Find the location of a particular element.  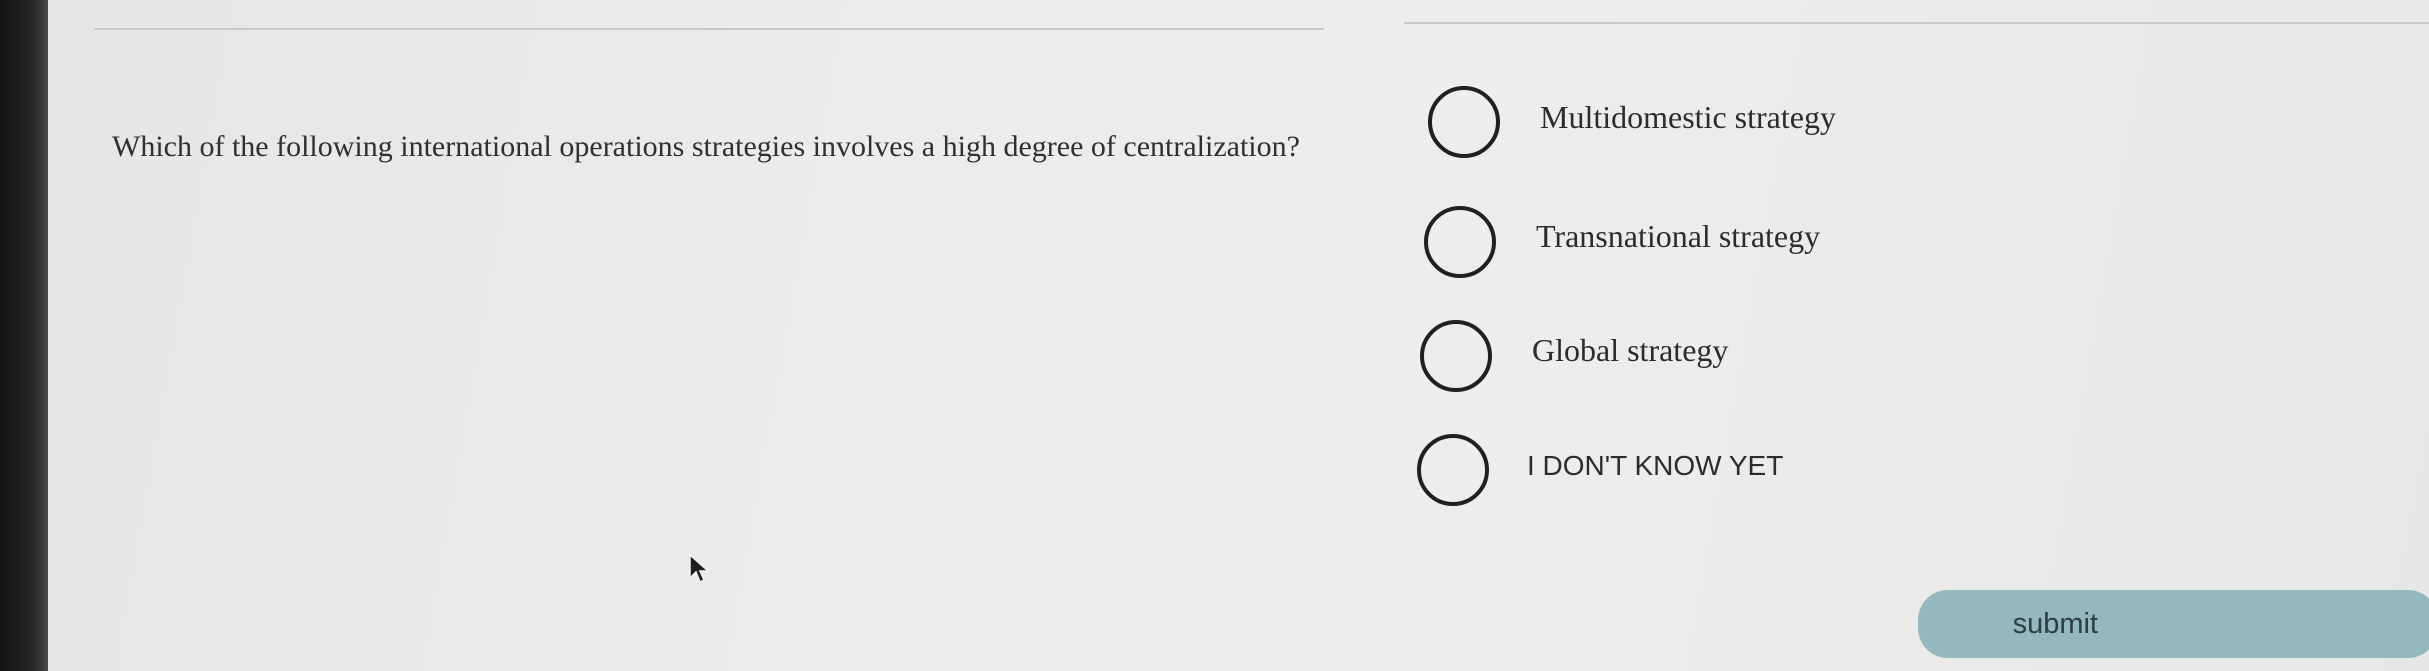

submit-button: submit is located at coordinates (2173, 624).